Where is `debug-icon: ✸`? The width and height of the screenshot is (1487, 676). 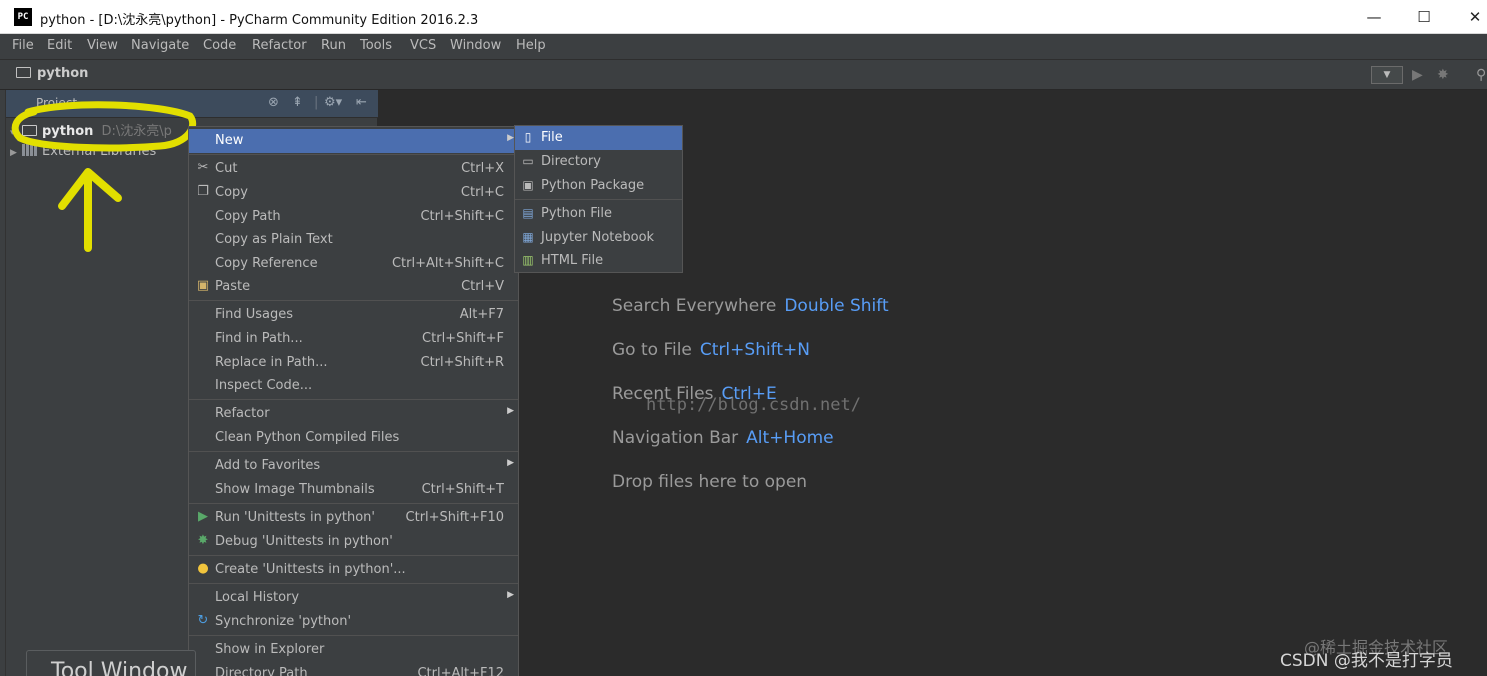
debug-icon: ✸ is located at coordinates (203, 540).